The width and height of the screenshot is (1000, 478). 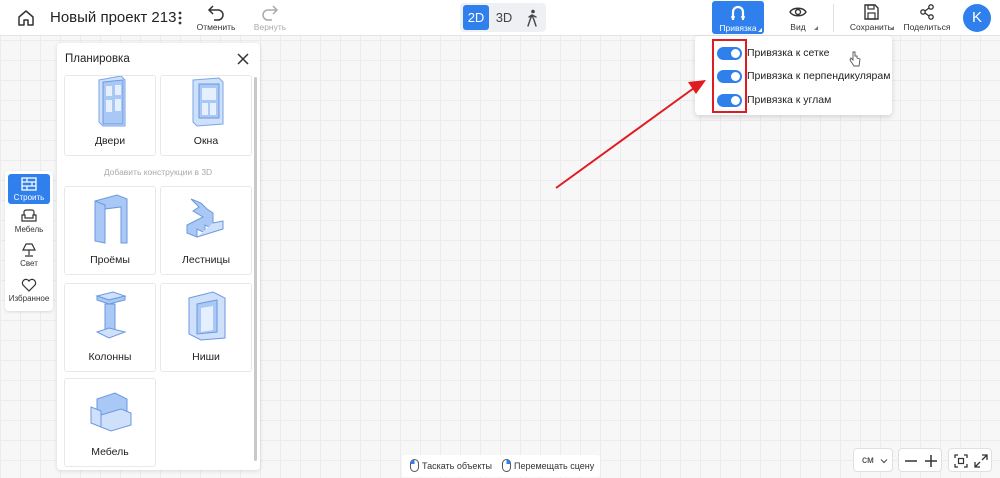 I want to click on view-controls, so click(x=970, y=460).